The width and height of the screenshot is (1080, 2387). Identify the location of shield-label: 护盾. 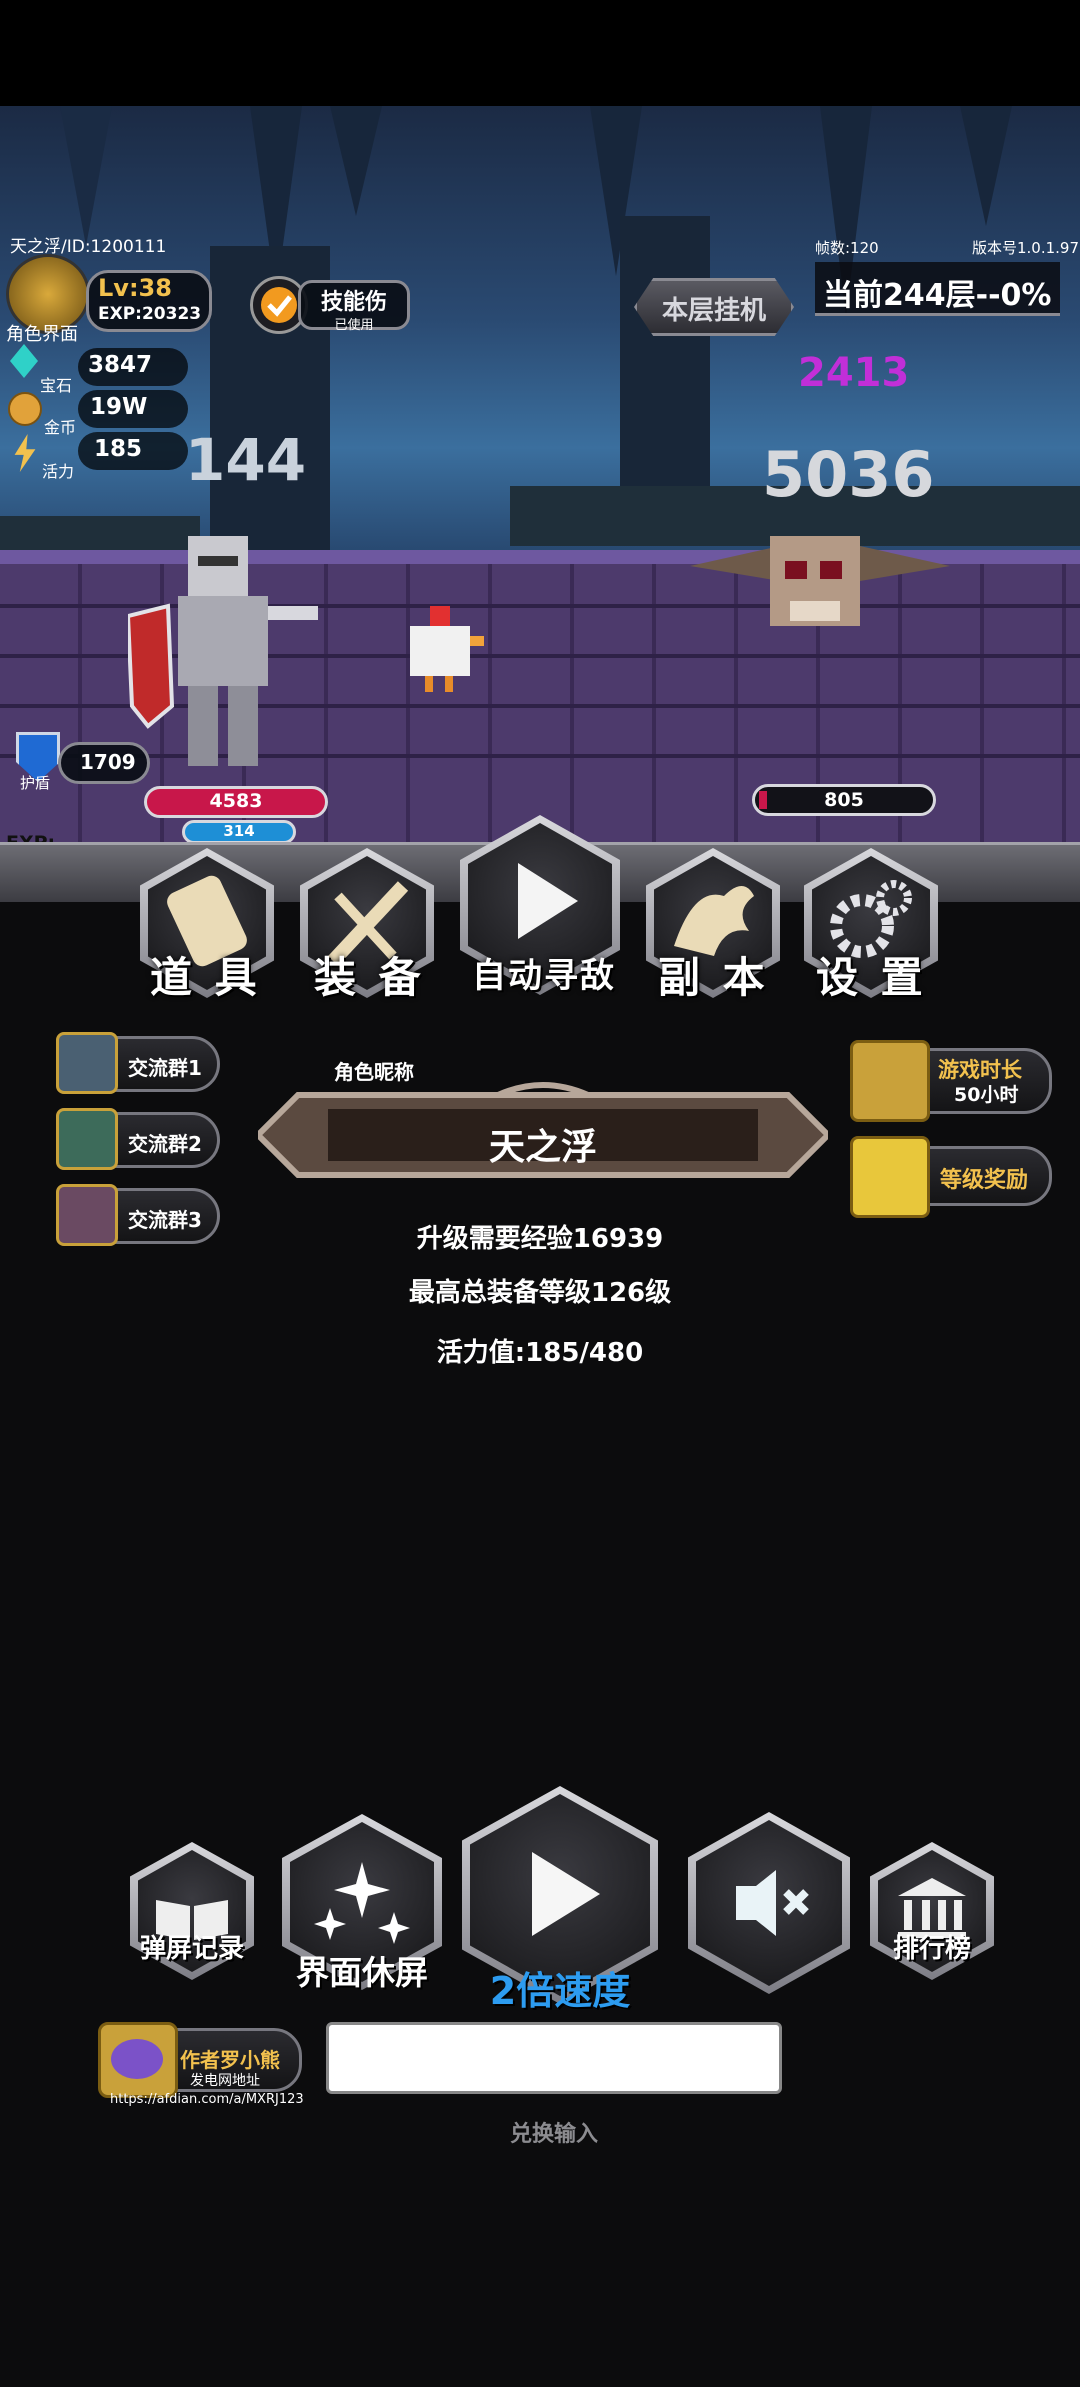
(35, 783).